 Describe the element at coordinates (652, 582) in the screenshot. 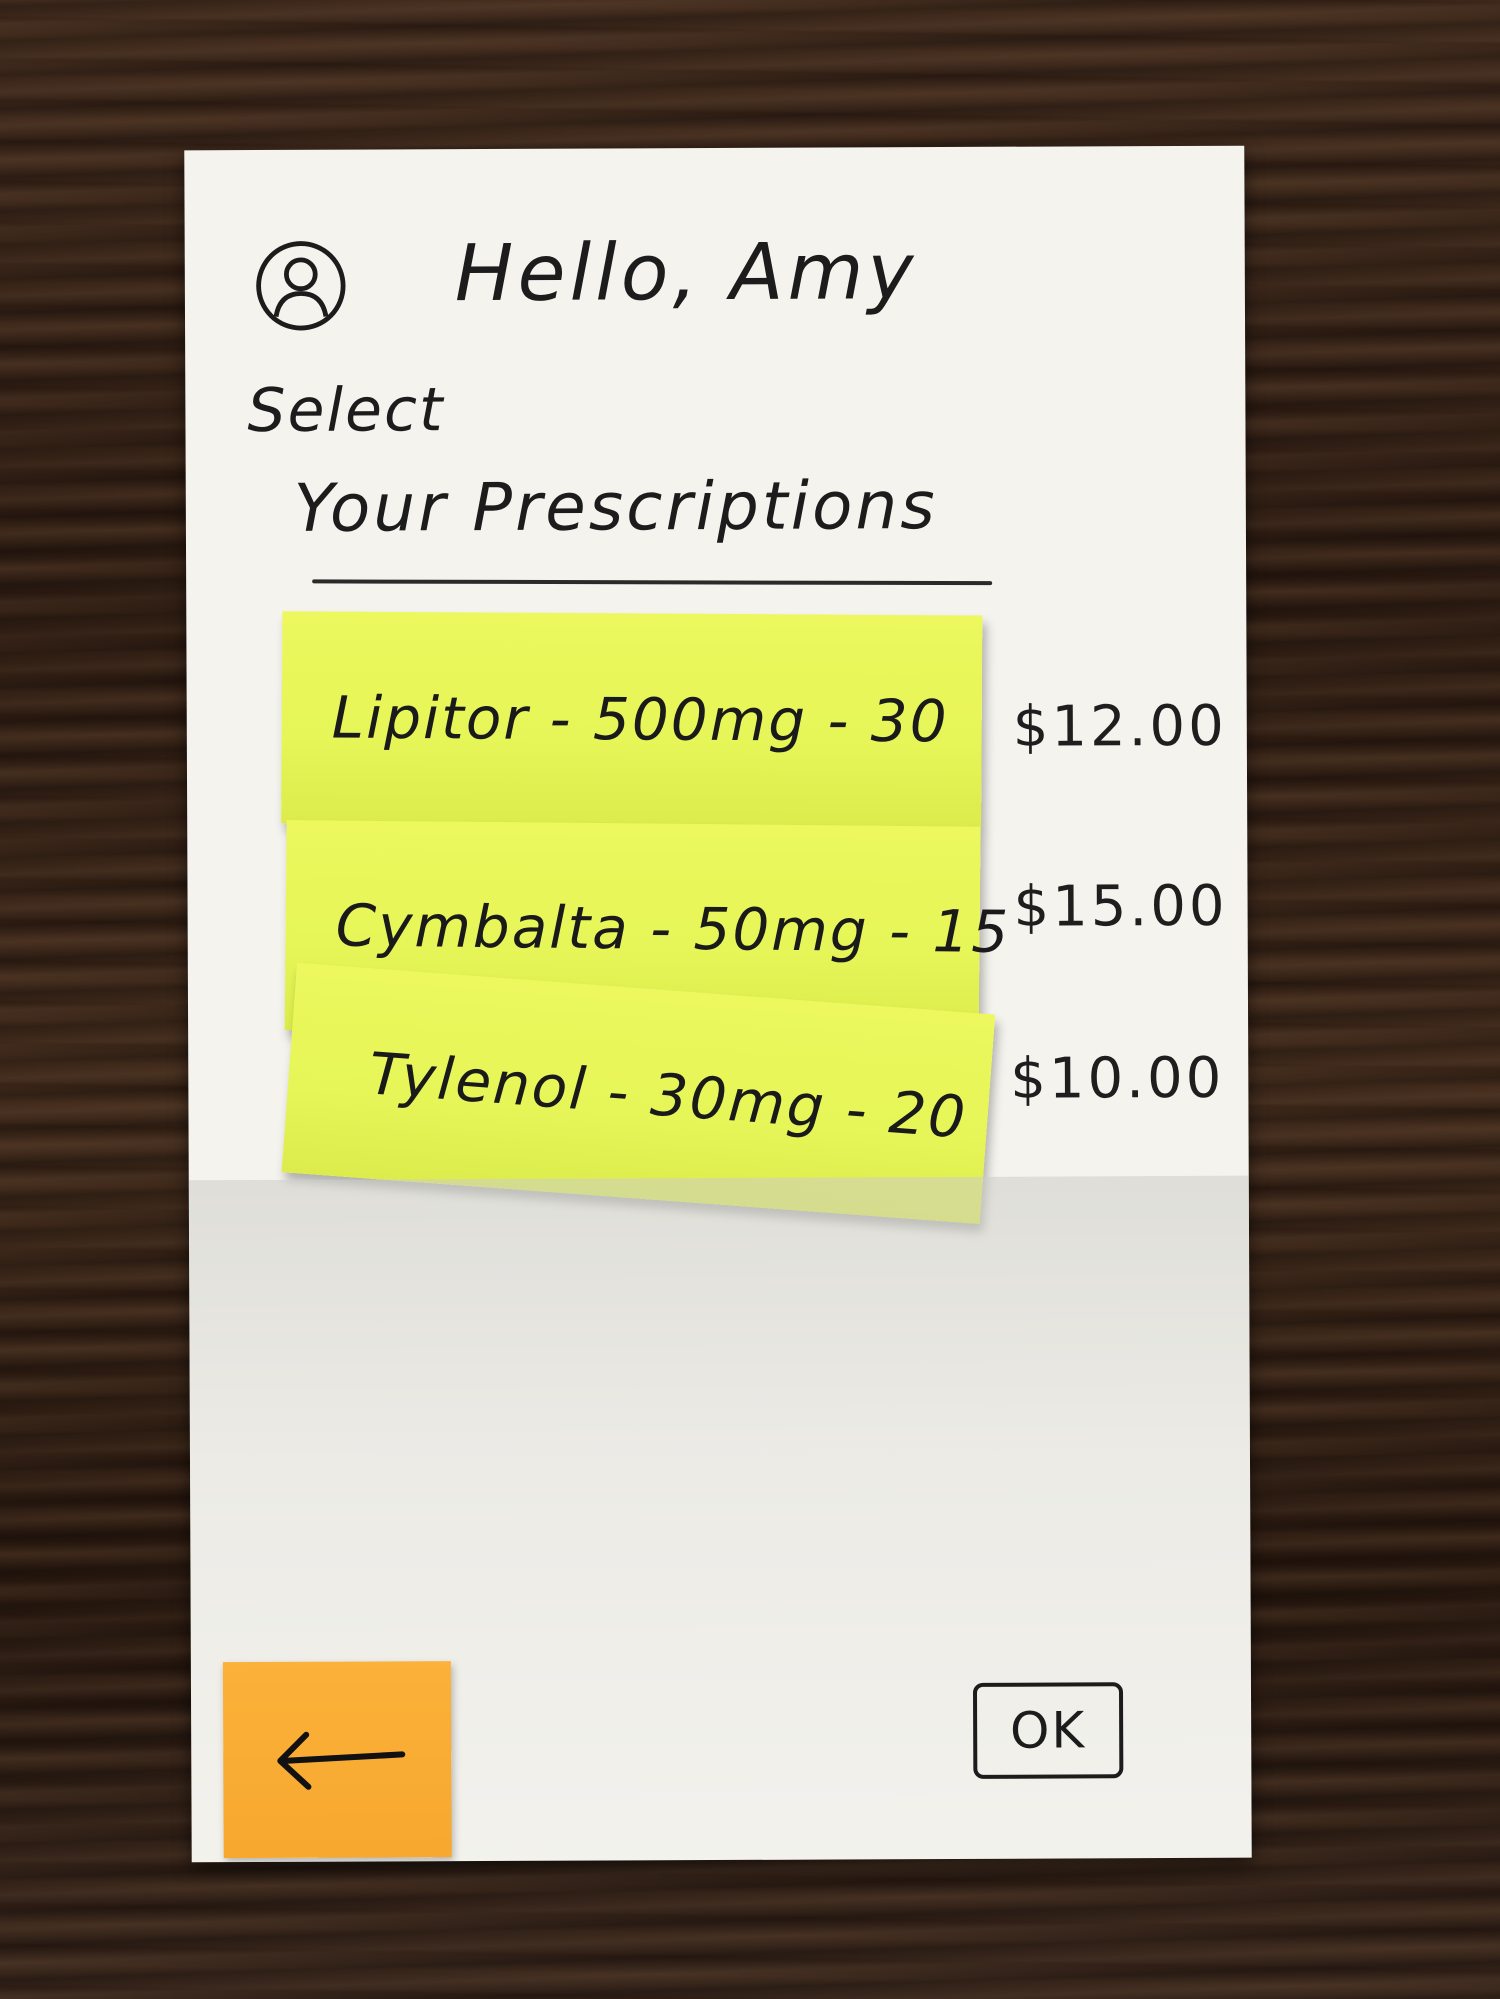

I see `title-underline` at that location.